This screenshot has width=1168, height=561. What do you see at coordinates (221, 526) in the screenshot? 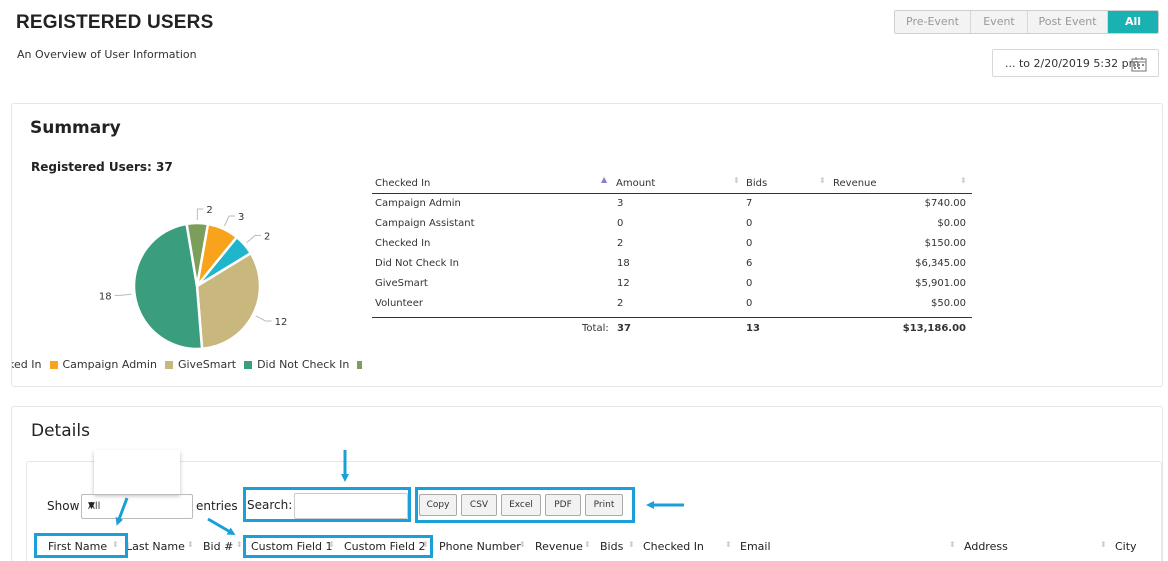
I see `arrow-to-custom-fields` at bounding box center [221, 526].